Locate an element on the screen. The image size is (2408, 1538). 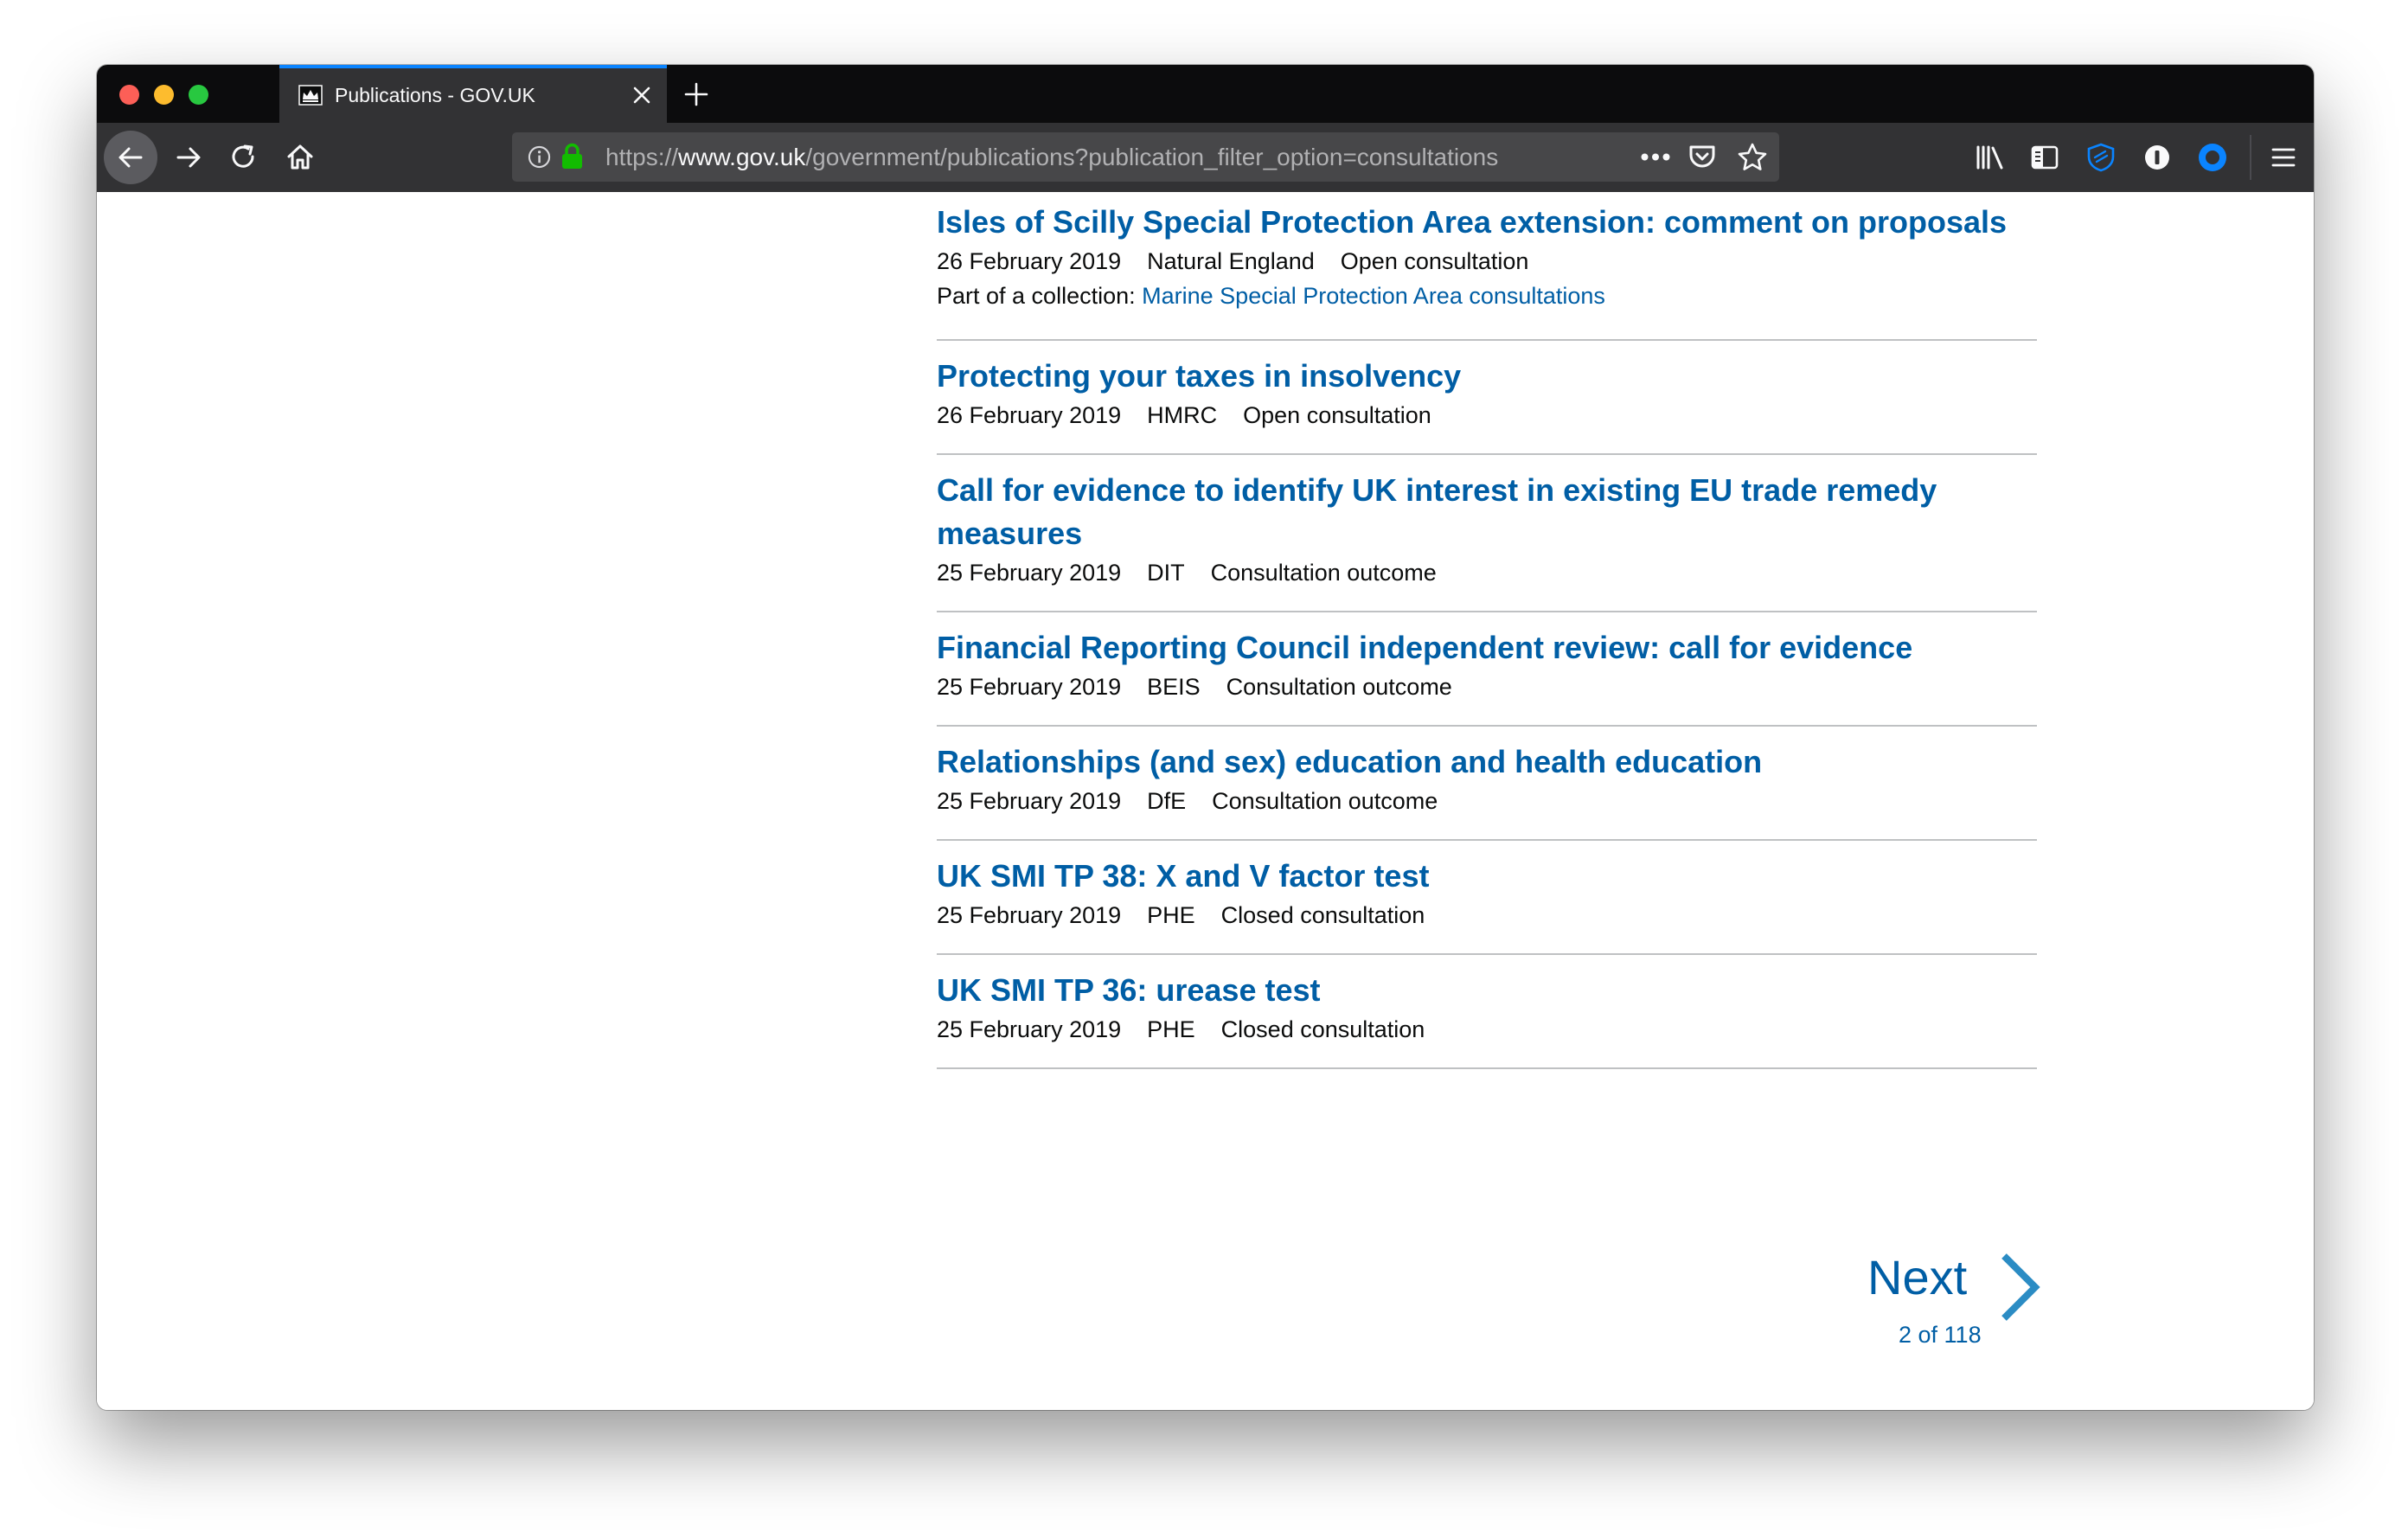
url-host: www.gov.uk is located at coordinates (742, 157).